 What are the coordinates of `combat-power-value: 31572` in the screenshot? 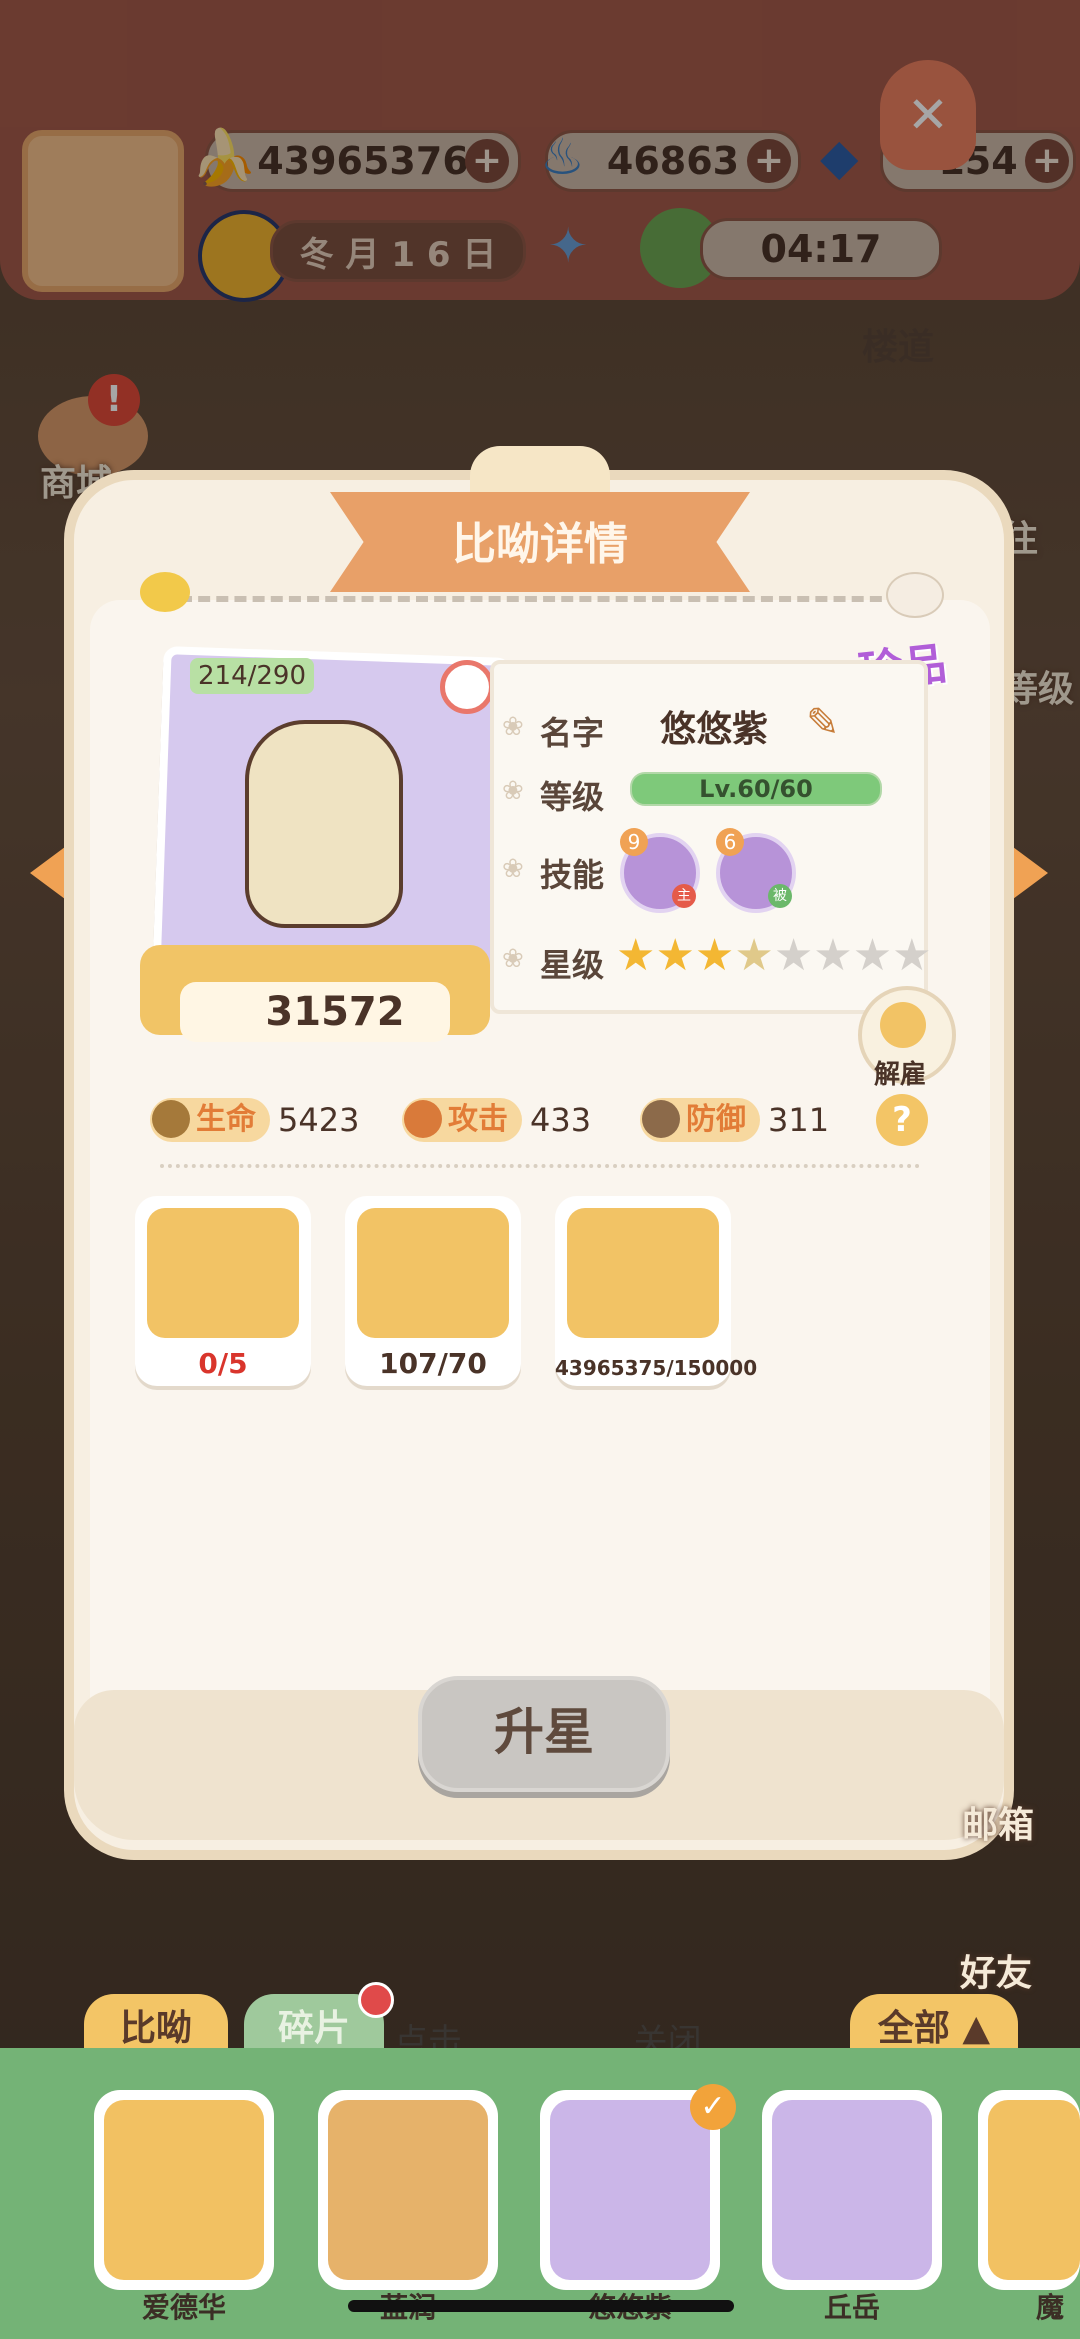 It's located at (335, 1012).